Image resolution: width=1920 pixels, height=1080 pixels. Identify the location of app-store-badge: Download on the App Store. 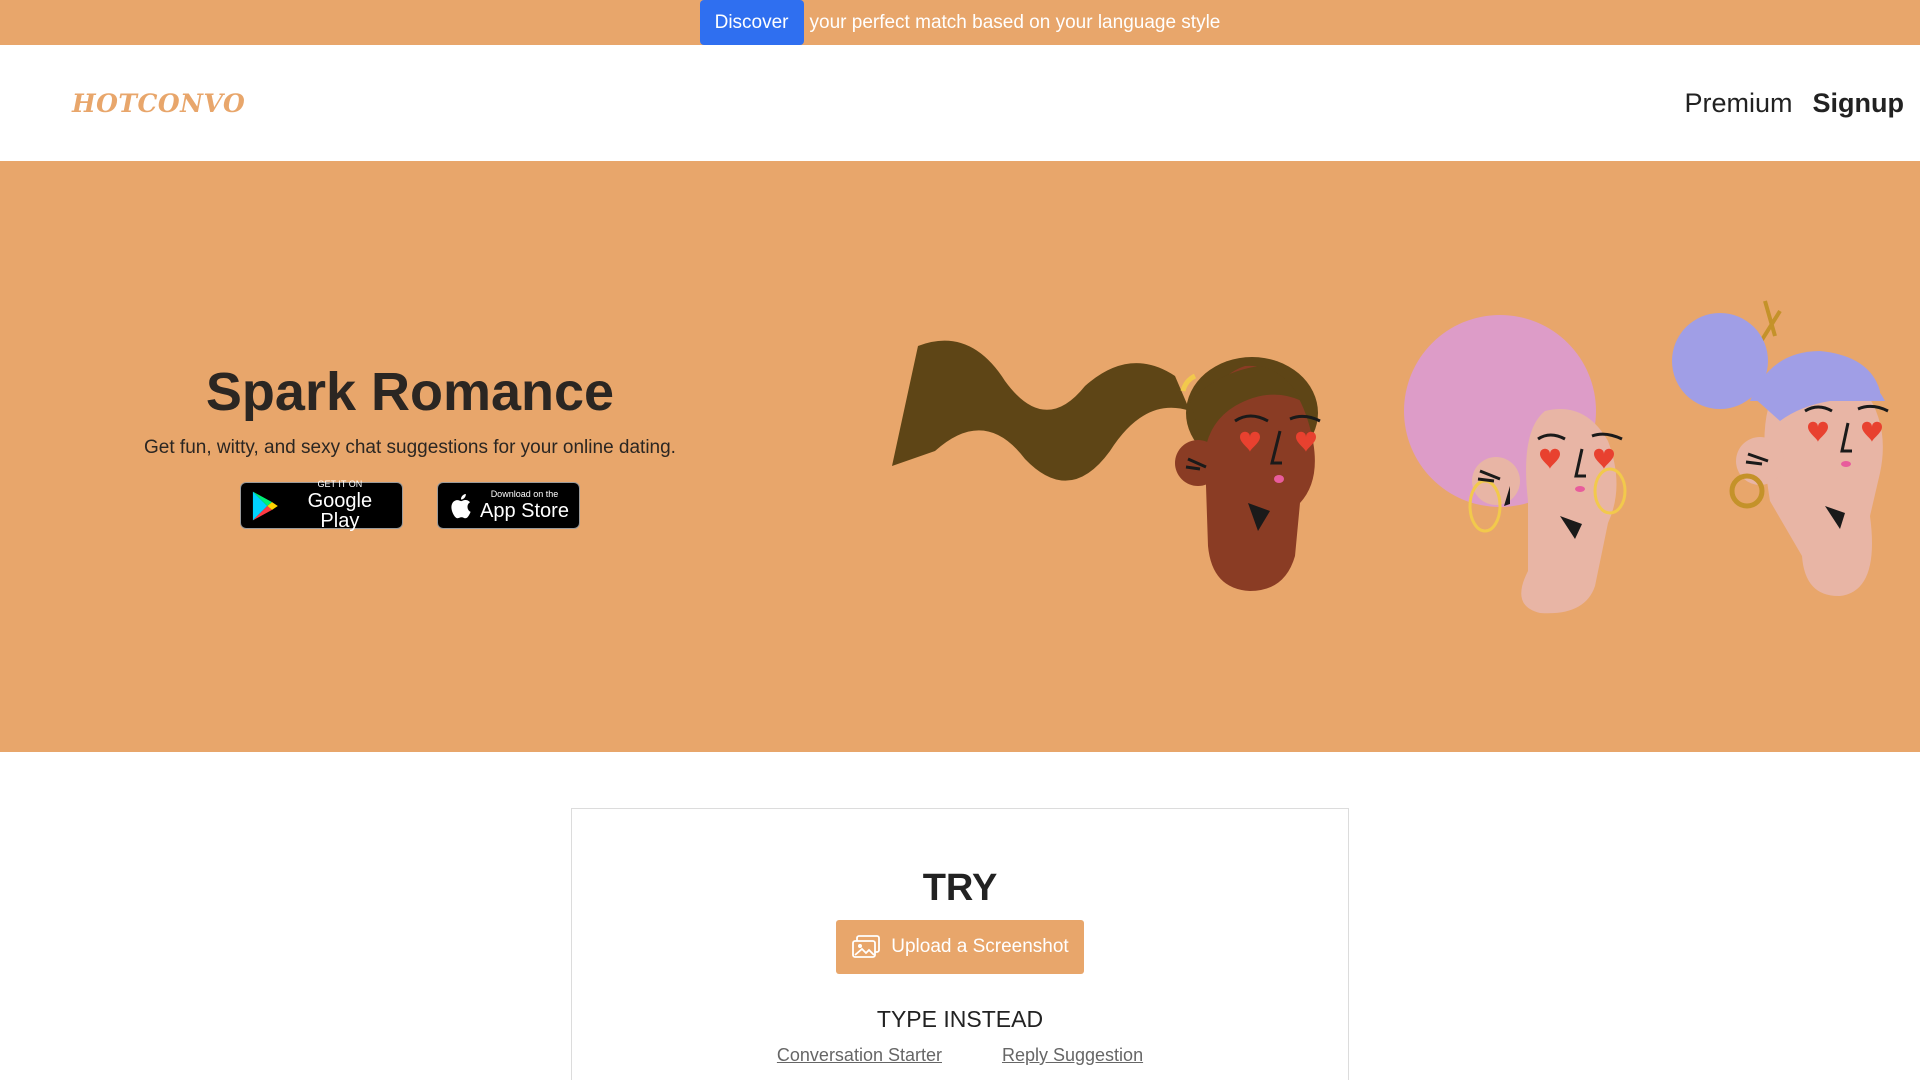
(508, 505).